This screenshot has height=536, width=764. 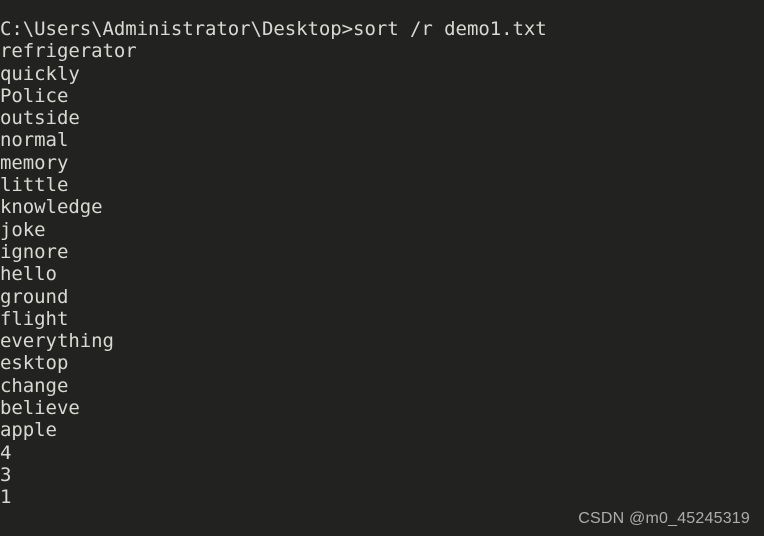 What do you see at coordinates (6, 452) in the screenshot?
I see `terminal-output-line: 4` at bounding box center [6, 452].